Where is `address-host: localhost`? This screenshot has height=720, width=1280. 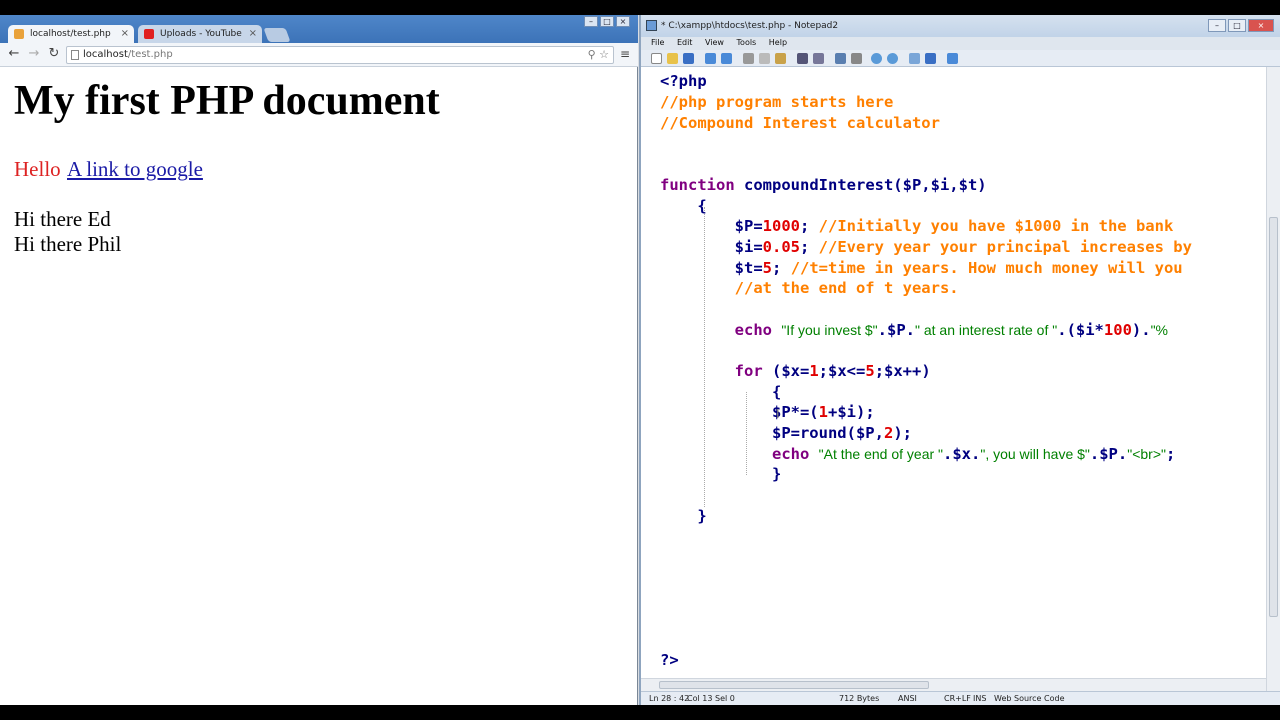 address-host: localhost is located at coordinates (105, 54).